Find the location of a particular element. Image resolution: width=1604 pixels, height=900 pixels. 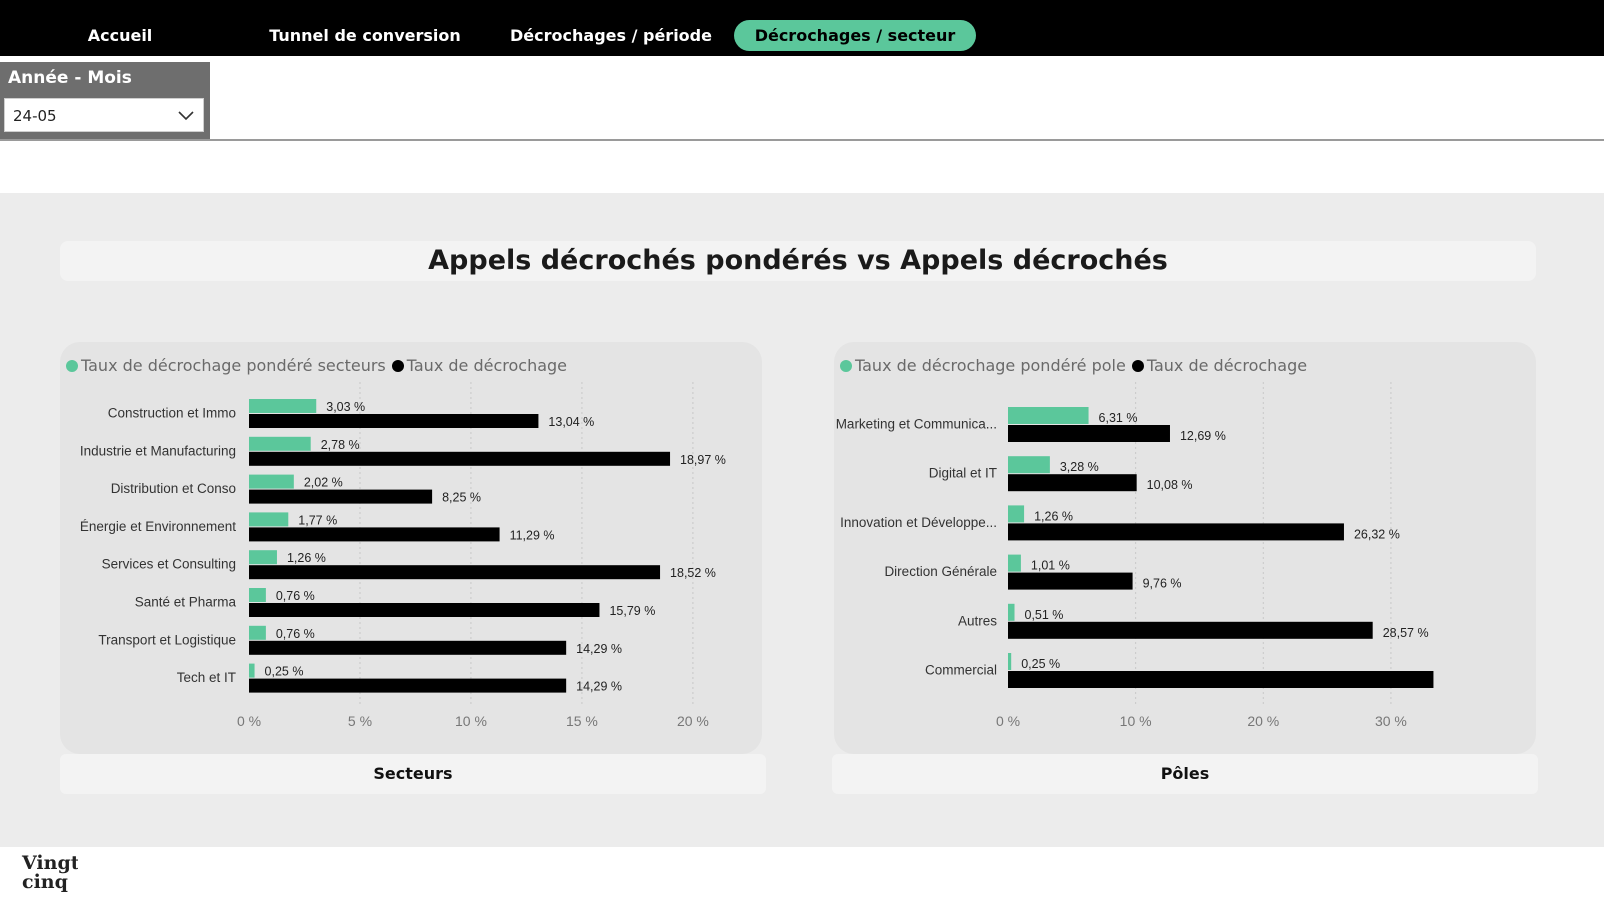

category-label: Direction Générale is located at coordinates (940, 571).